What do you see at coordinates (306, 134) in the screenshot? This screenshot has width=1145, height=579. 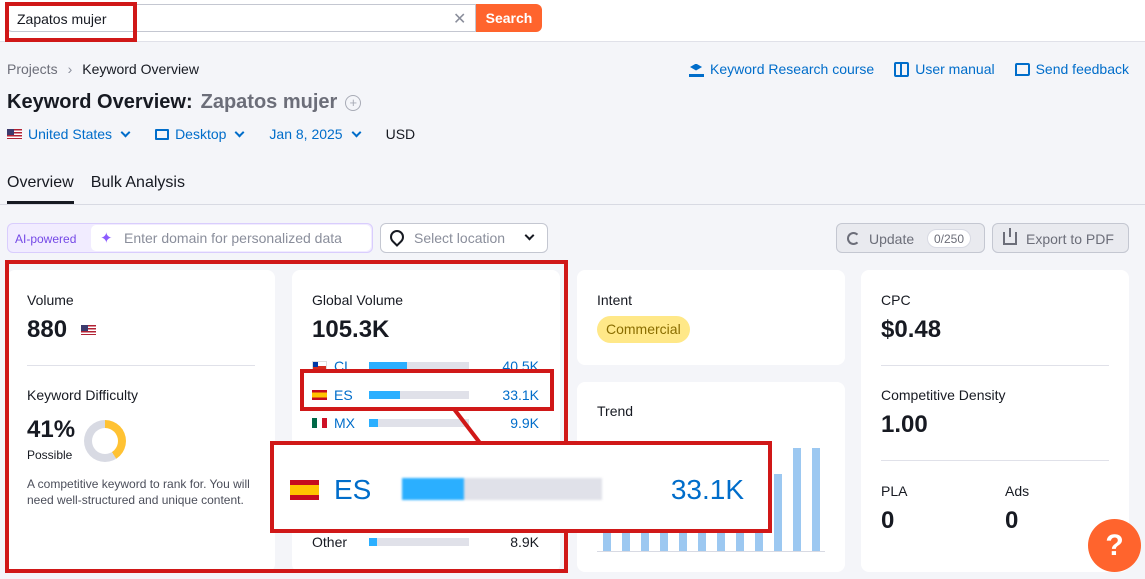 I see `date-label: Jan 8, 2025` at bounding box center [306, 134].